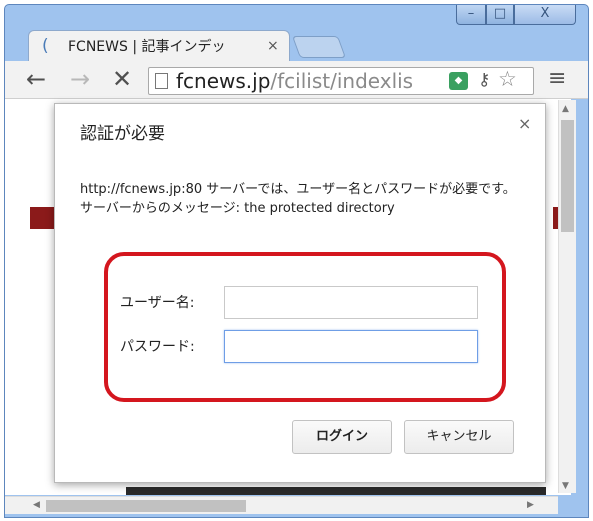  Describe the element at coordinates (351, 302) in the screenshot. I see `username-field` at that location.